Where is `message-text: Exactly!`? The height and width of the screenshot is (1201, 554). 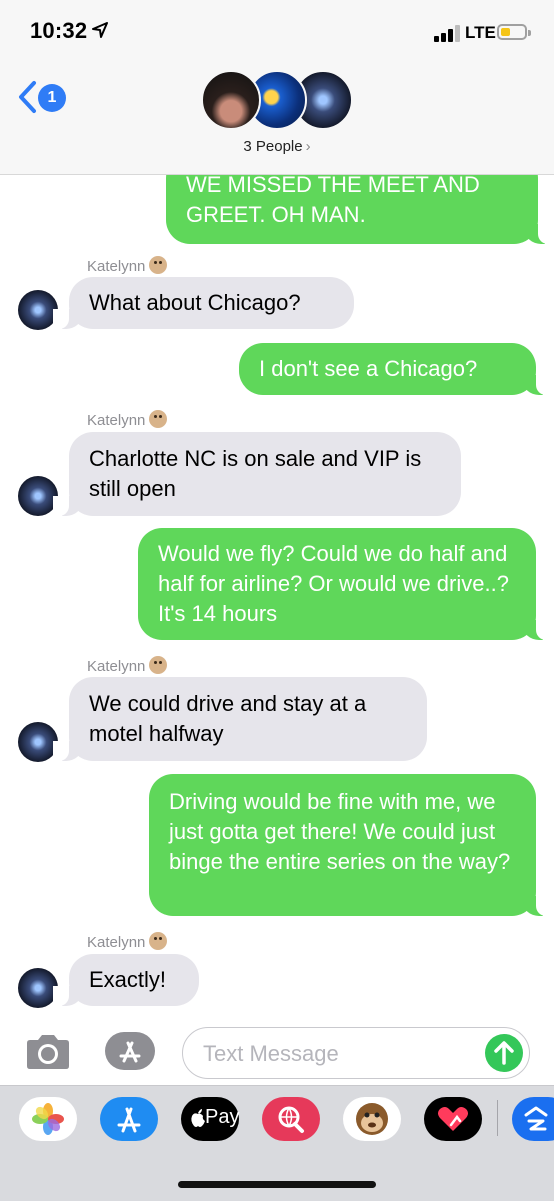 message-text: Exactly! is located at coordinates (128, 979).